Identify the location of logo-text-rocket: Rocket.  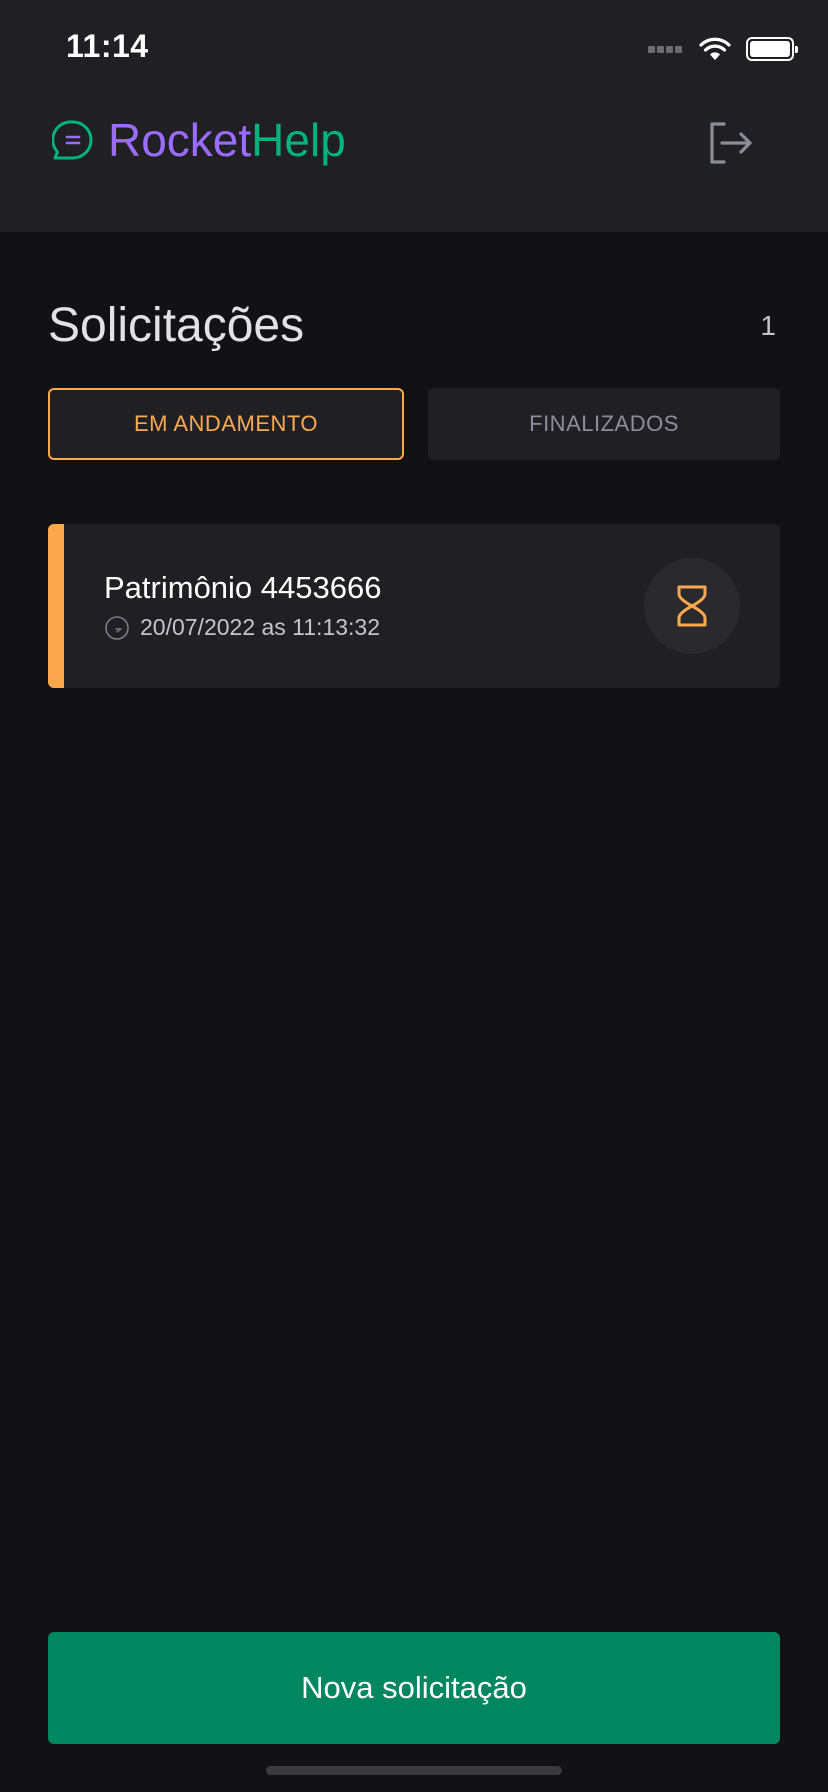
(180, 140).